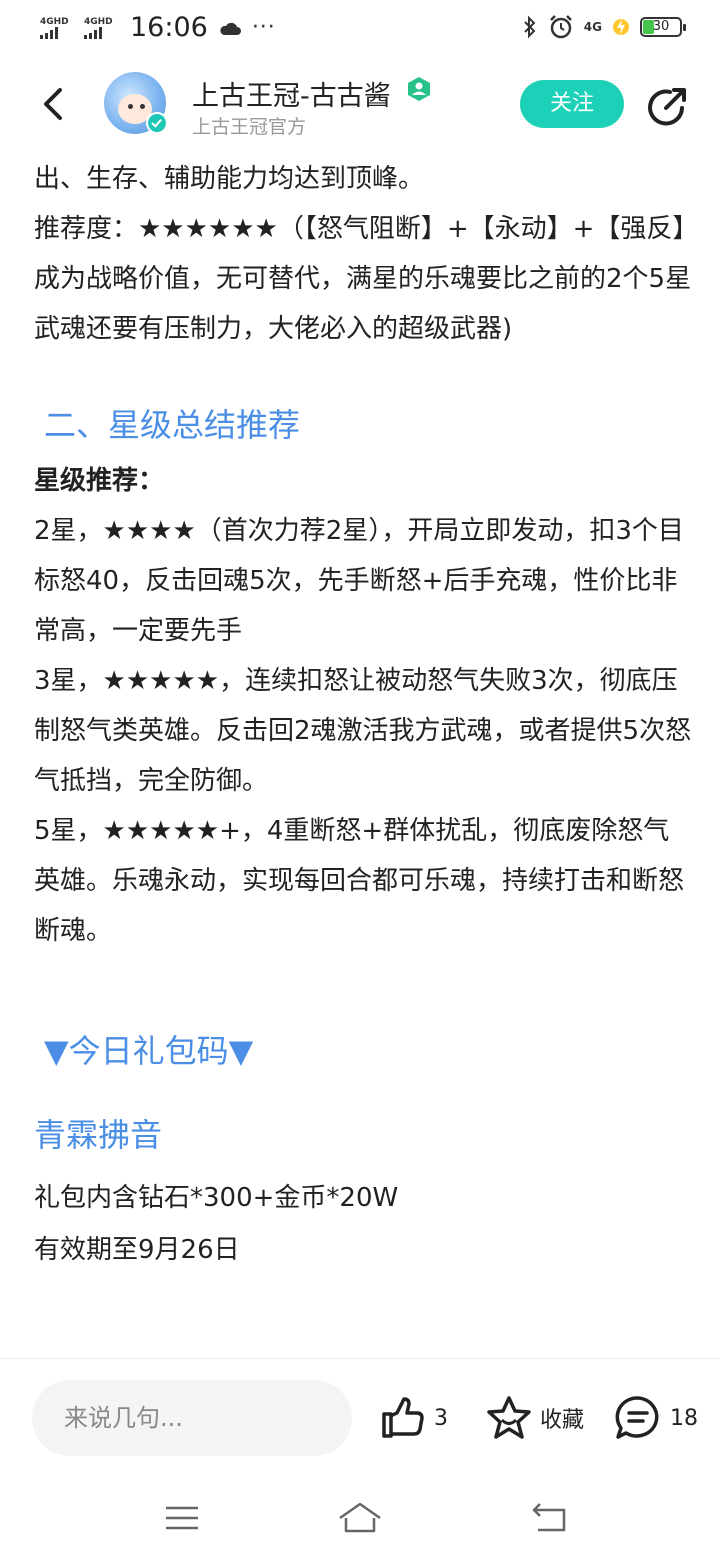 This screenshot has height=1560, width=720. I want to click on gift-content: 礼包内含钻石*300+金币*20W, so click(216, 1198).